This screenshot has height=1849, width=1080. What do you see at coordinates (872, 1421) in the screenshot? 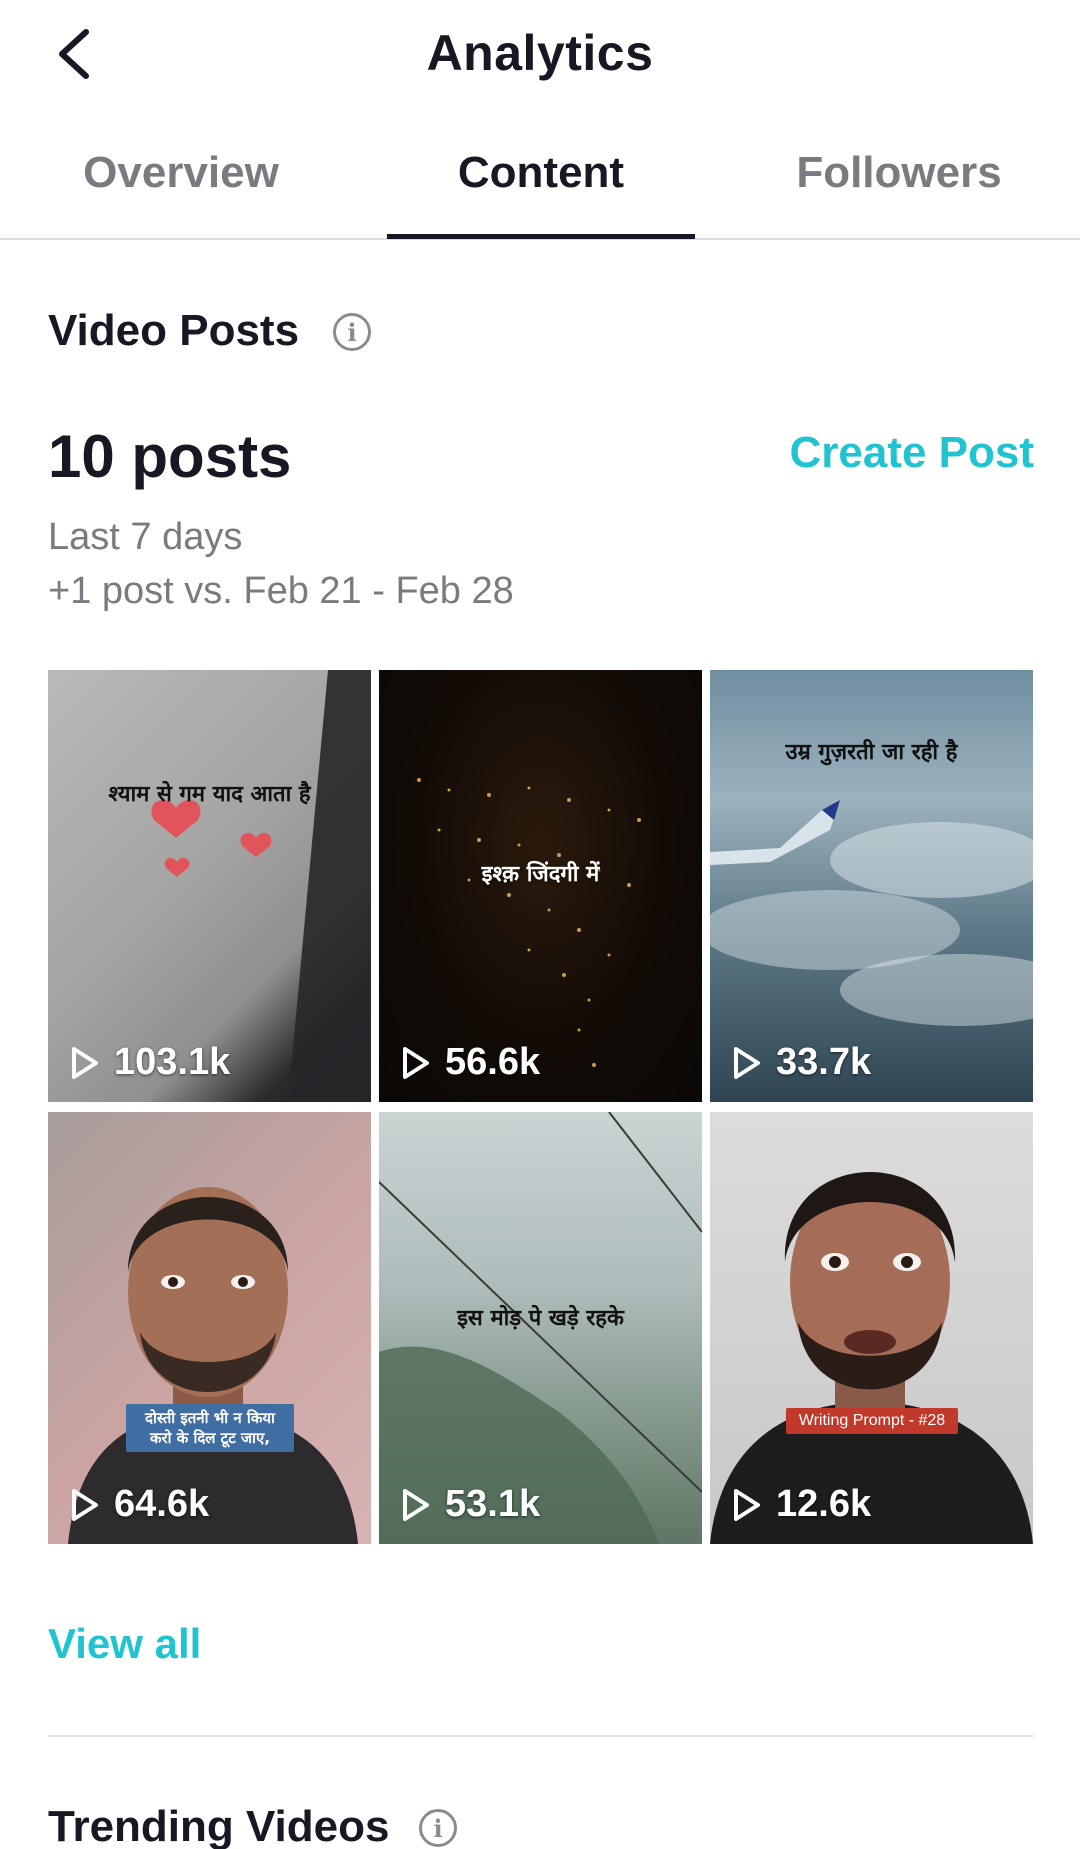
I see `video-caption-box: Writing Prompt - #28` at bounding box center [872, 1421].